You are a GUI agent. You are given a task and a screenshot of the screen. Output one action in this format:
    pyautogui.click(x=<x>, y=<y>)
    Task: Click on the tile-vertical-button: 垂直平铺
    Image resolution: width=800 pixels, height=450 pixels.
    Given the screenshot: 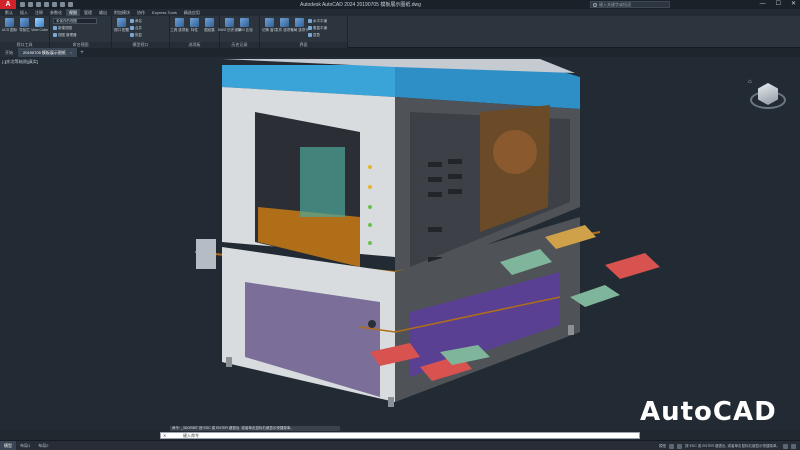 What is the action you would take?
    pyautogui.click(x=317, y=28)
    